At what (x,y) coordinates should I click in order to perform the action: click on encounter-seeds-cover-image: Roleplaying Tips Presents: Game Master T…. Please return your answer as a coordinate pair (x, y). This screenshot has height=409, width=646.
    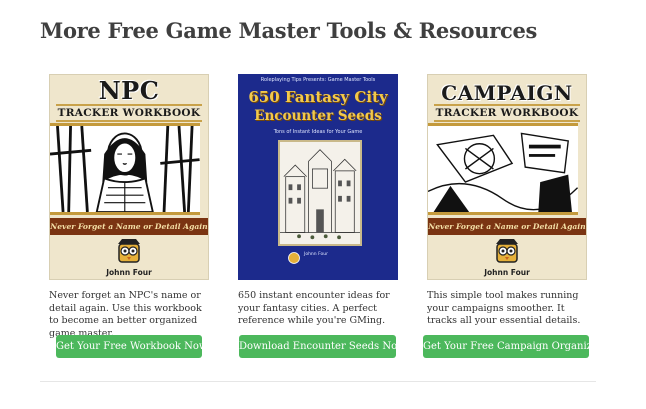
    Looking at the image, I should click on (318, 177).